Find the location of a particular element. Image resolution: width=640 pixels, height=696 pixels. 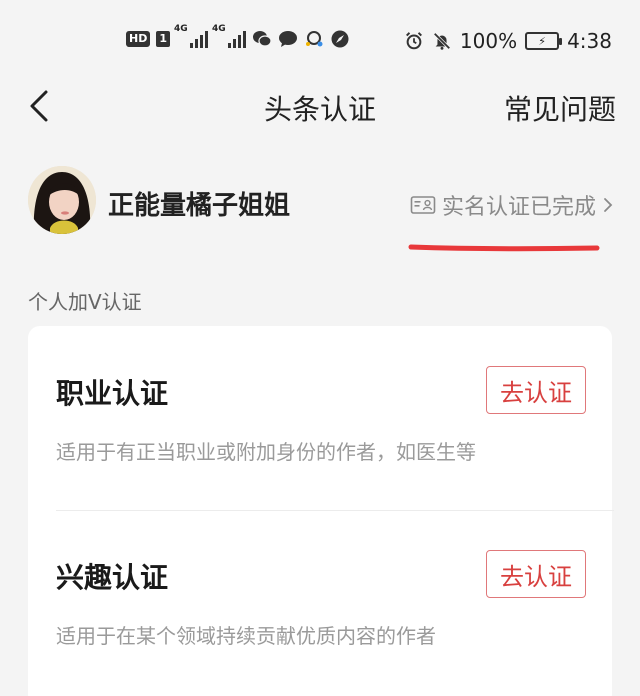

avatar is located at coordinates (62, 200).